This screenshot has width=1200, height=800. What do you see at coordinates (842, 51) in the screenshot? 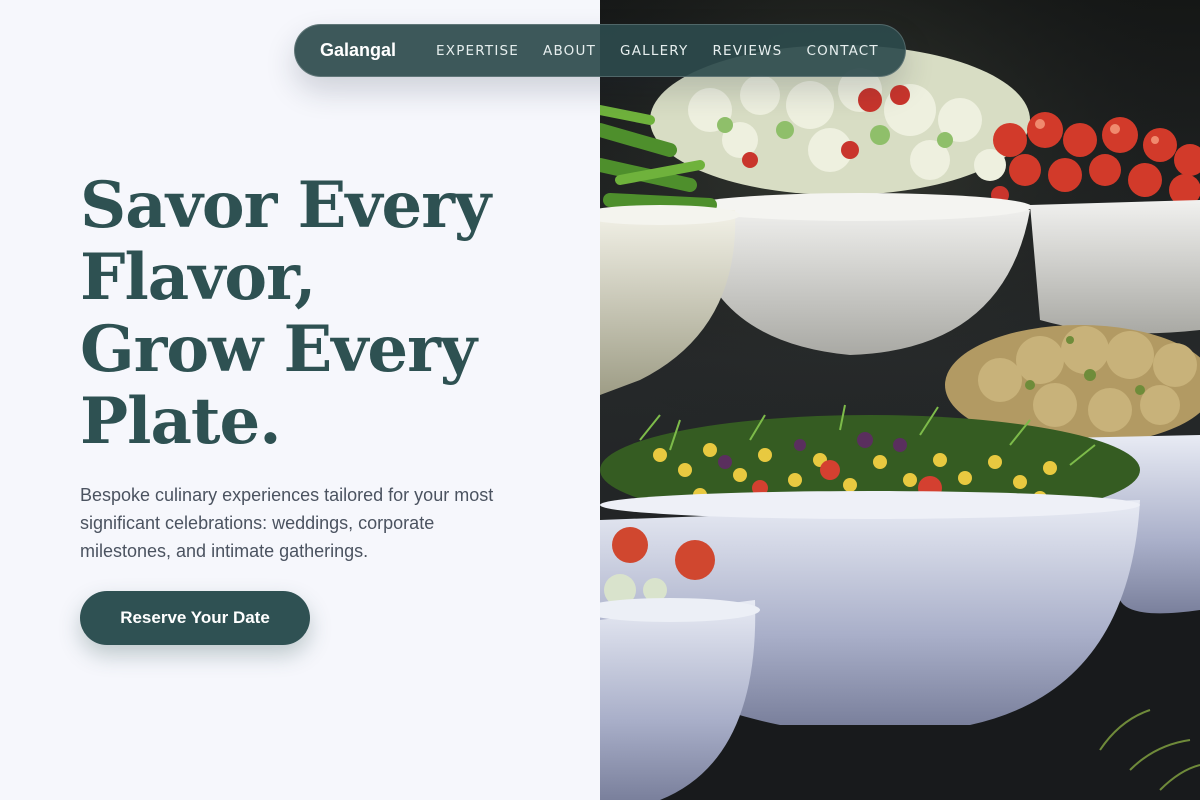
I see `nav-link-contact: CONTACT` at bounding box center [842, 51].